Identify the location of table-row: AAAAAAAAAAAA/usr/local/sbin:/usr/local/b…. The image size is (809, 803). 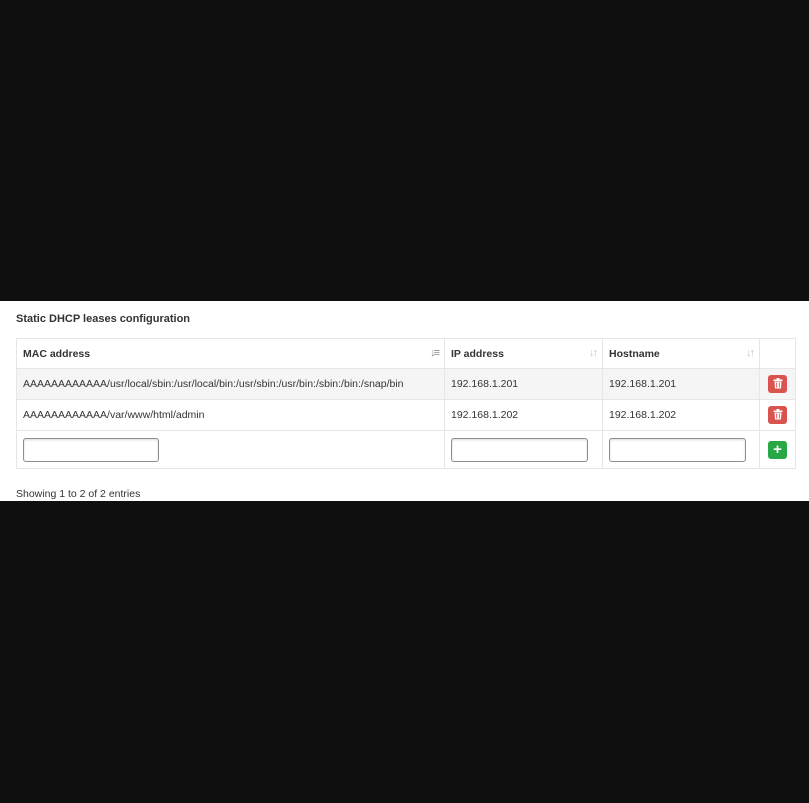
(406, 384).